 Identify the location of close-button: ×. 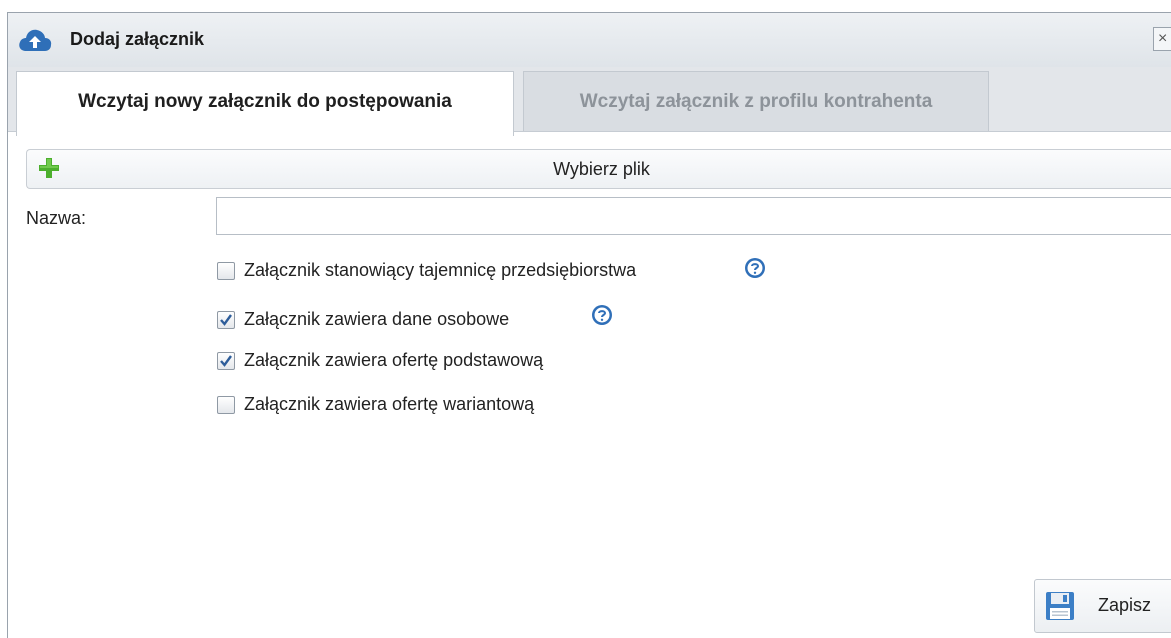
(1162, 39).